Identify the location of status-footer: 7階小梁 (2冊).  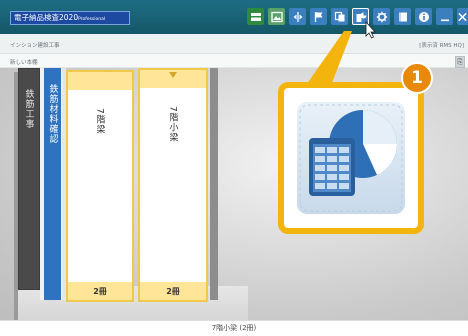
(234, 328).